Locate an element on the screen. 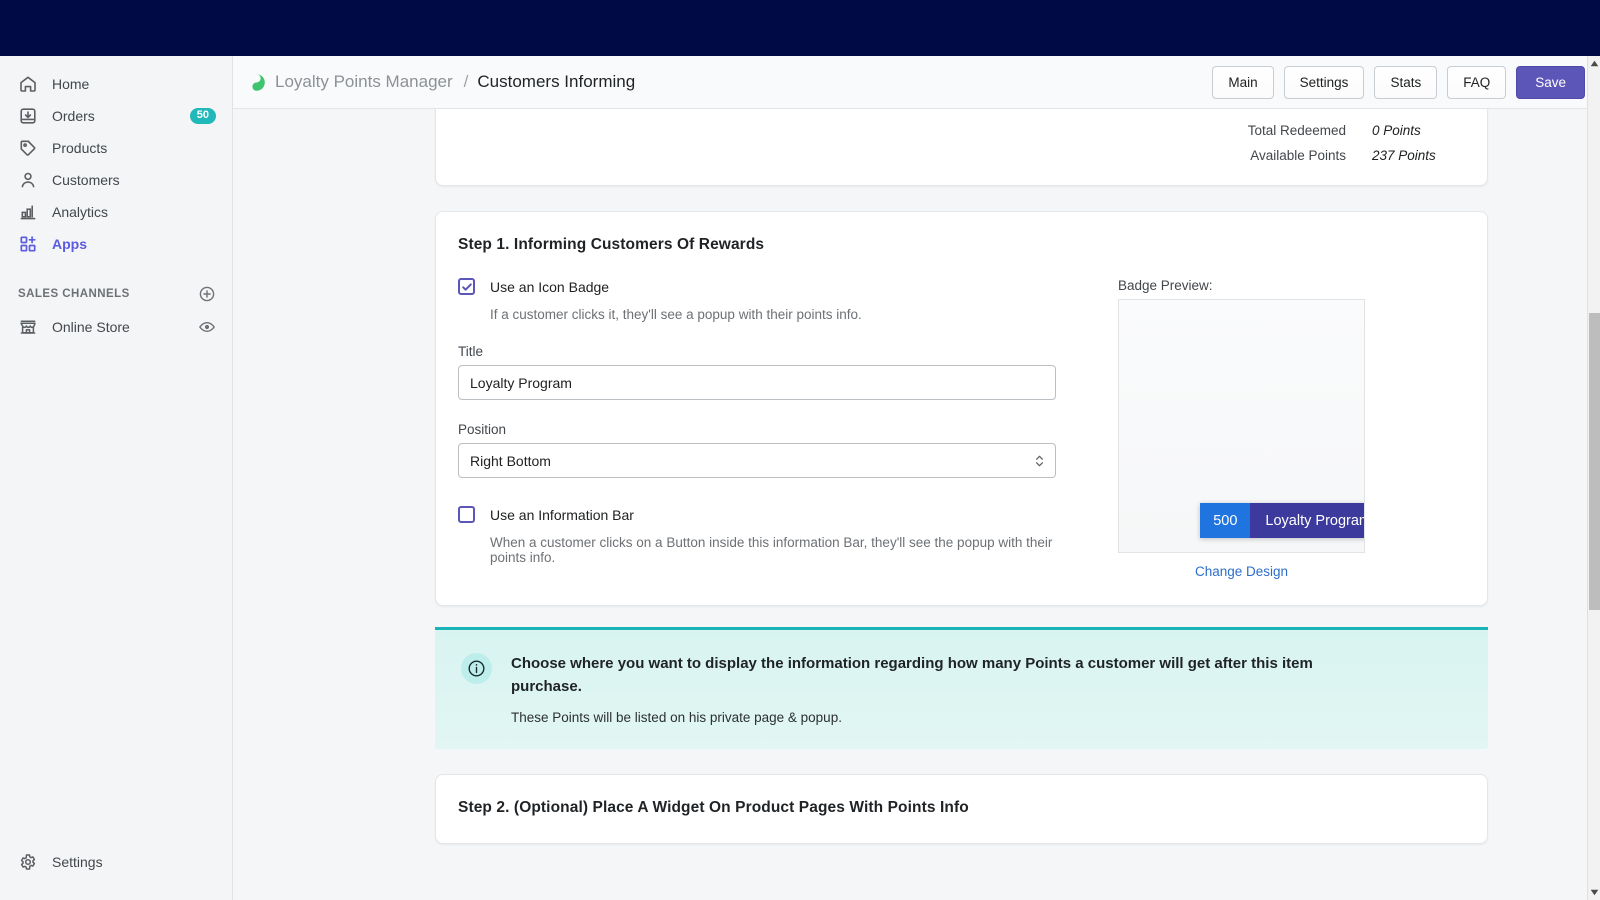 This screenshot has width=1600, height=900. use-icon-badge-label: Use an Icon Badge is located at coordinates (550, 286).